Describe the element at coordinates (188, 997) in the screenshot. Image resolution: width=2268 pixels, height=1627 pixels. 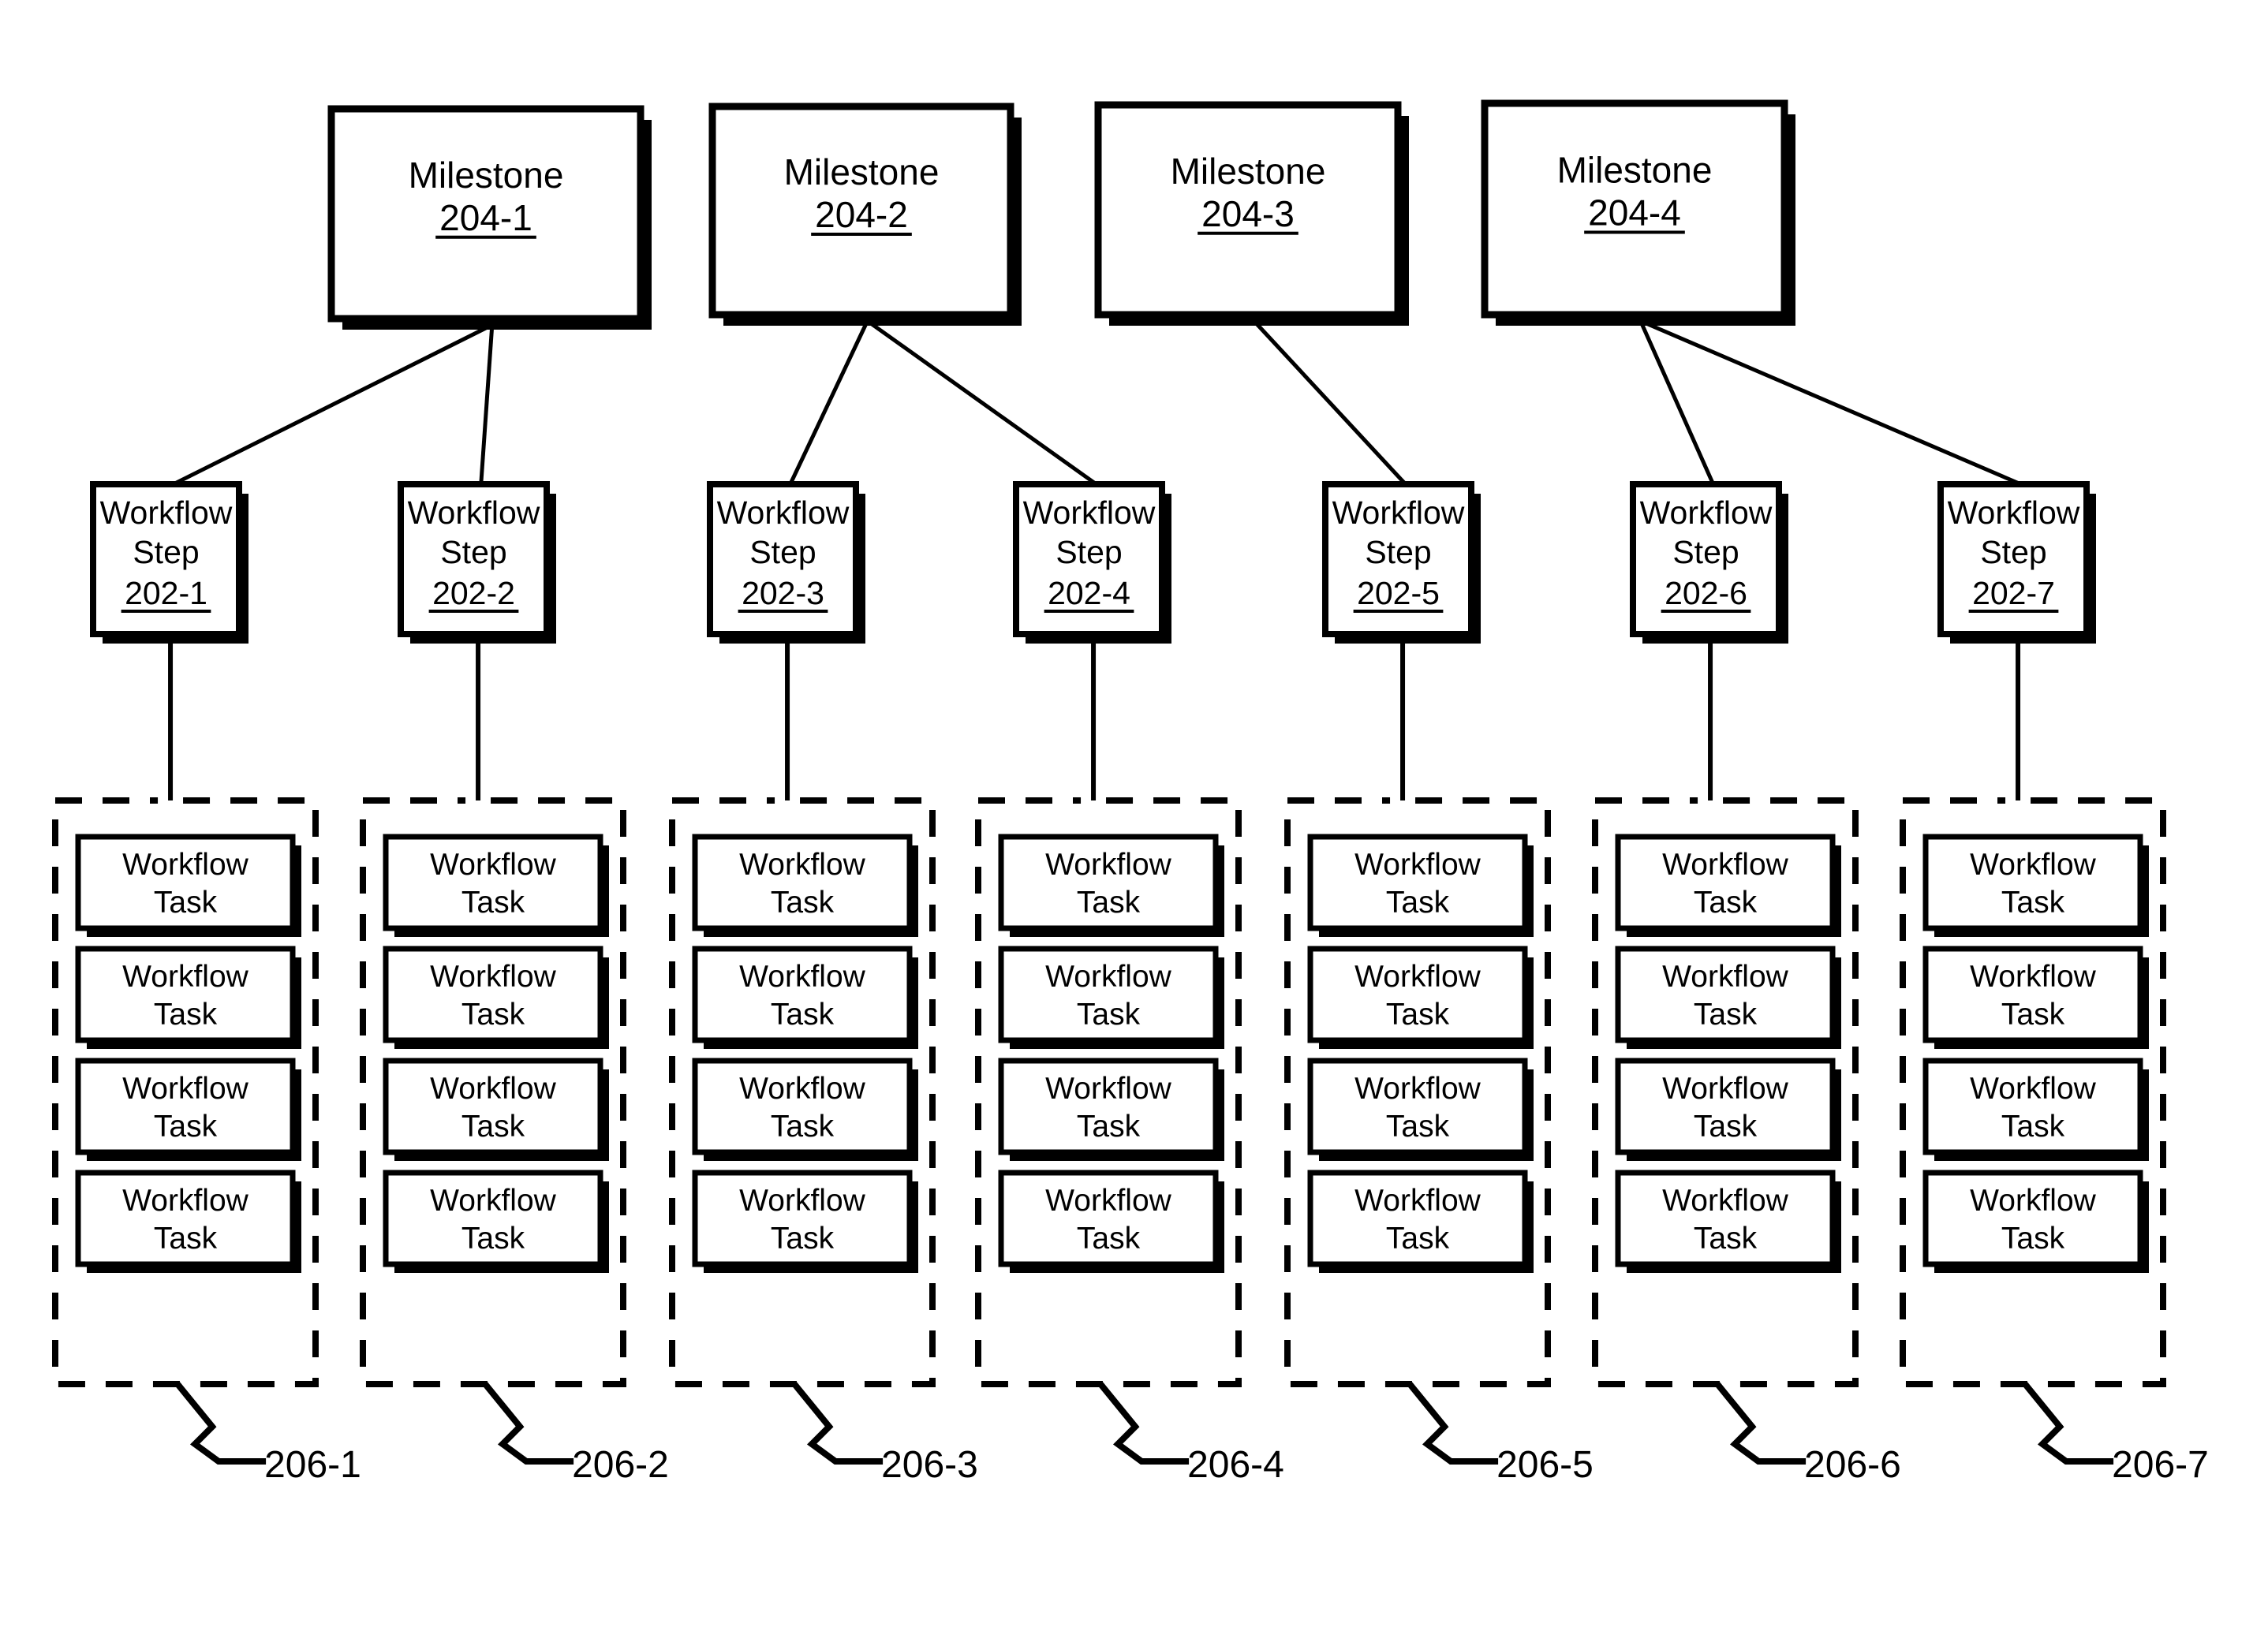
I see `task-box-206-1-2: Workflow Task` at that location.